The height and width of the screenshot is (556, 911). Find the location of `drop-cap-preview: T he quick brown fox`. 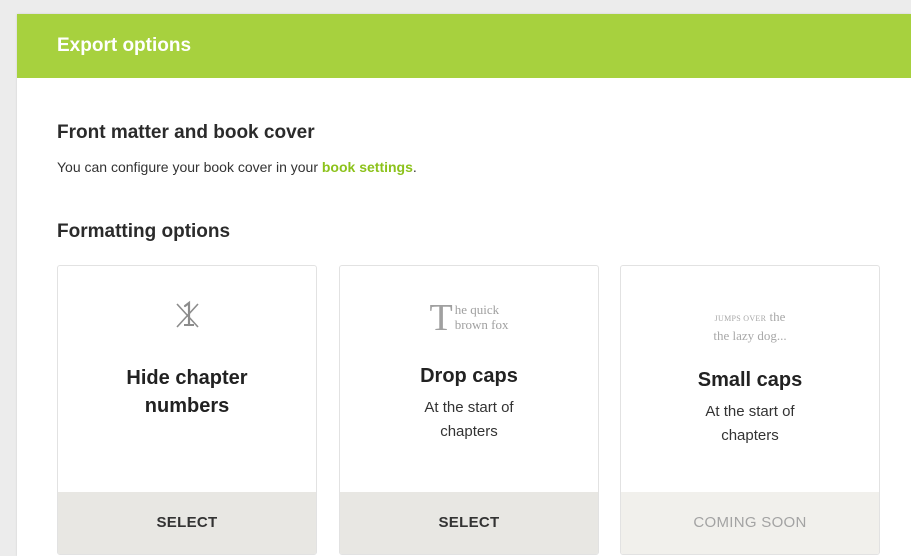

drop-cap-preview: T he quick brown fox is located at coordinates (469, 322).